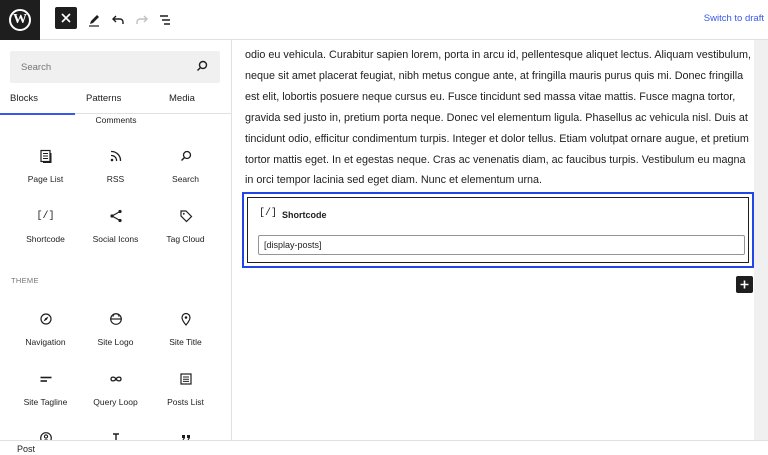 The image size is (768, 455). I want to click on block-search, so click(115, 67).